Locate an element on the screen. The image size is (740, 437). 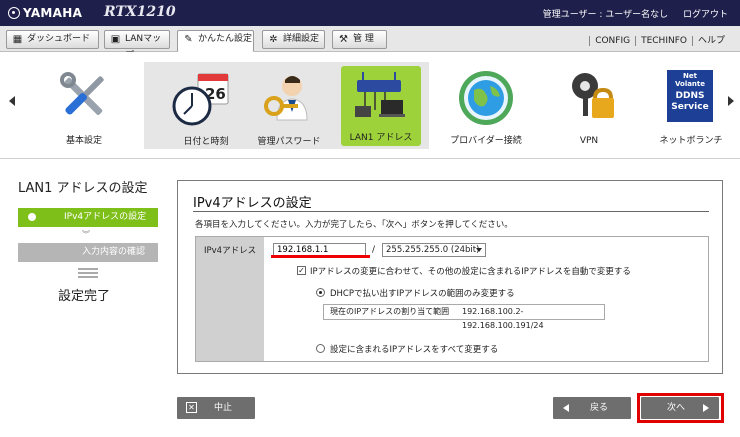
badge-line: Service is located at coordinates (690, 107).